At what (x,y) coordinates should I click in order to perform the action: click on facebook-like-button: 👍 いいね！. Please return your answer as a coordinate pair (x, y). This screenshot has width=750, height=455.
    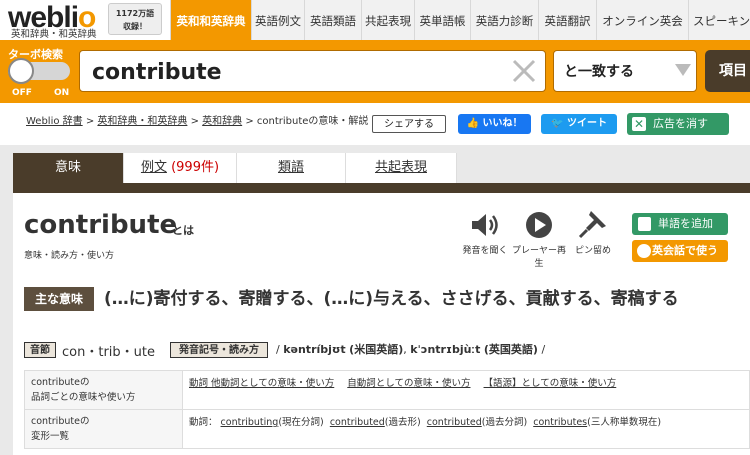
    Looking at the image, I should click on (494, 124).